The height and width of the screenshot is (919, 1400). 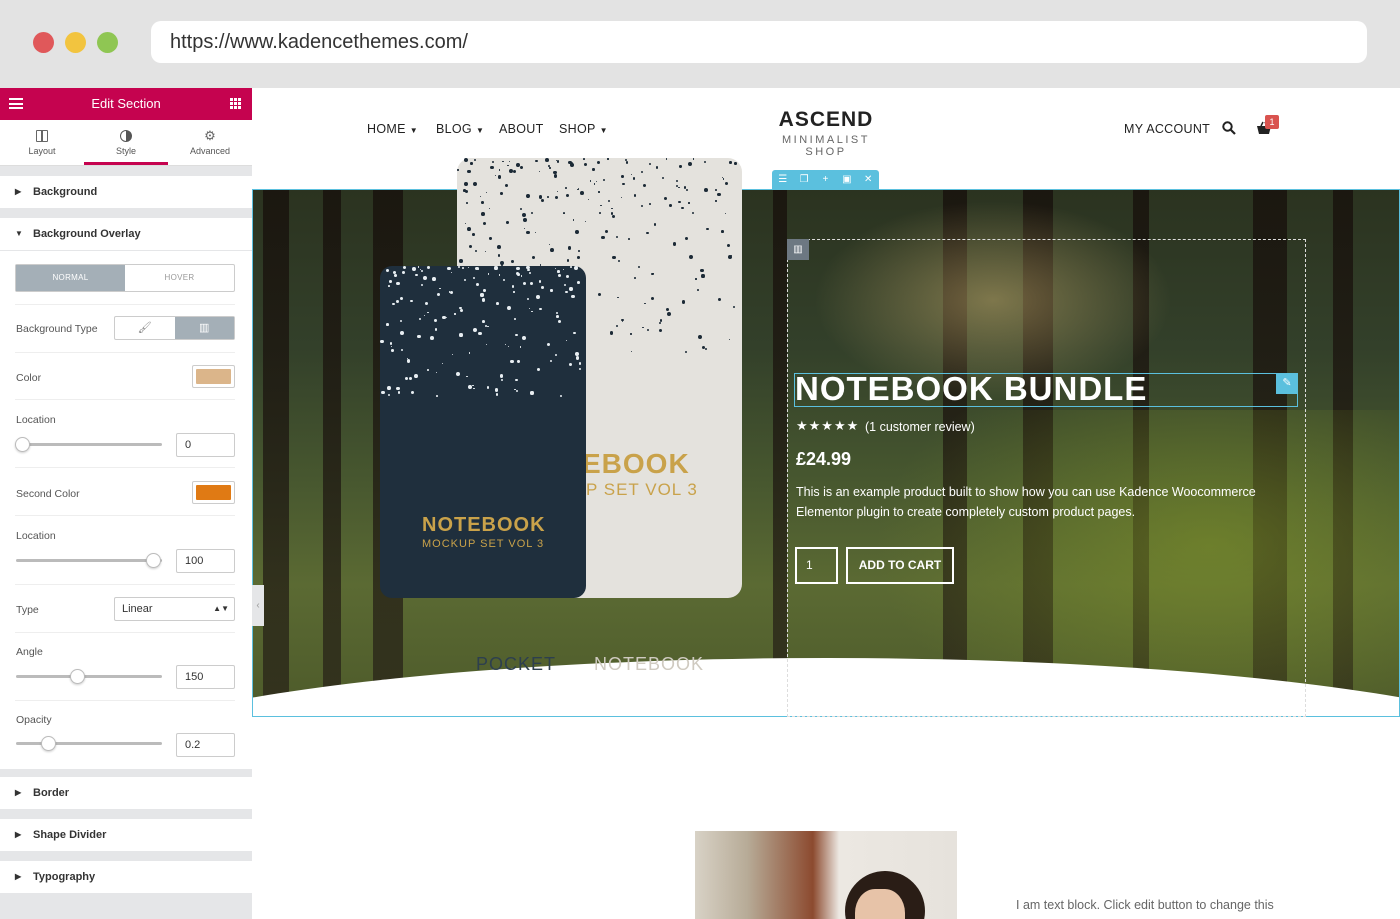 I want to click on section-background-overlay: ▼ Background Overlay, so click(x=126, y=234).